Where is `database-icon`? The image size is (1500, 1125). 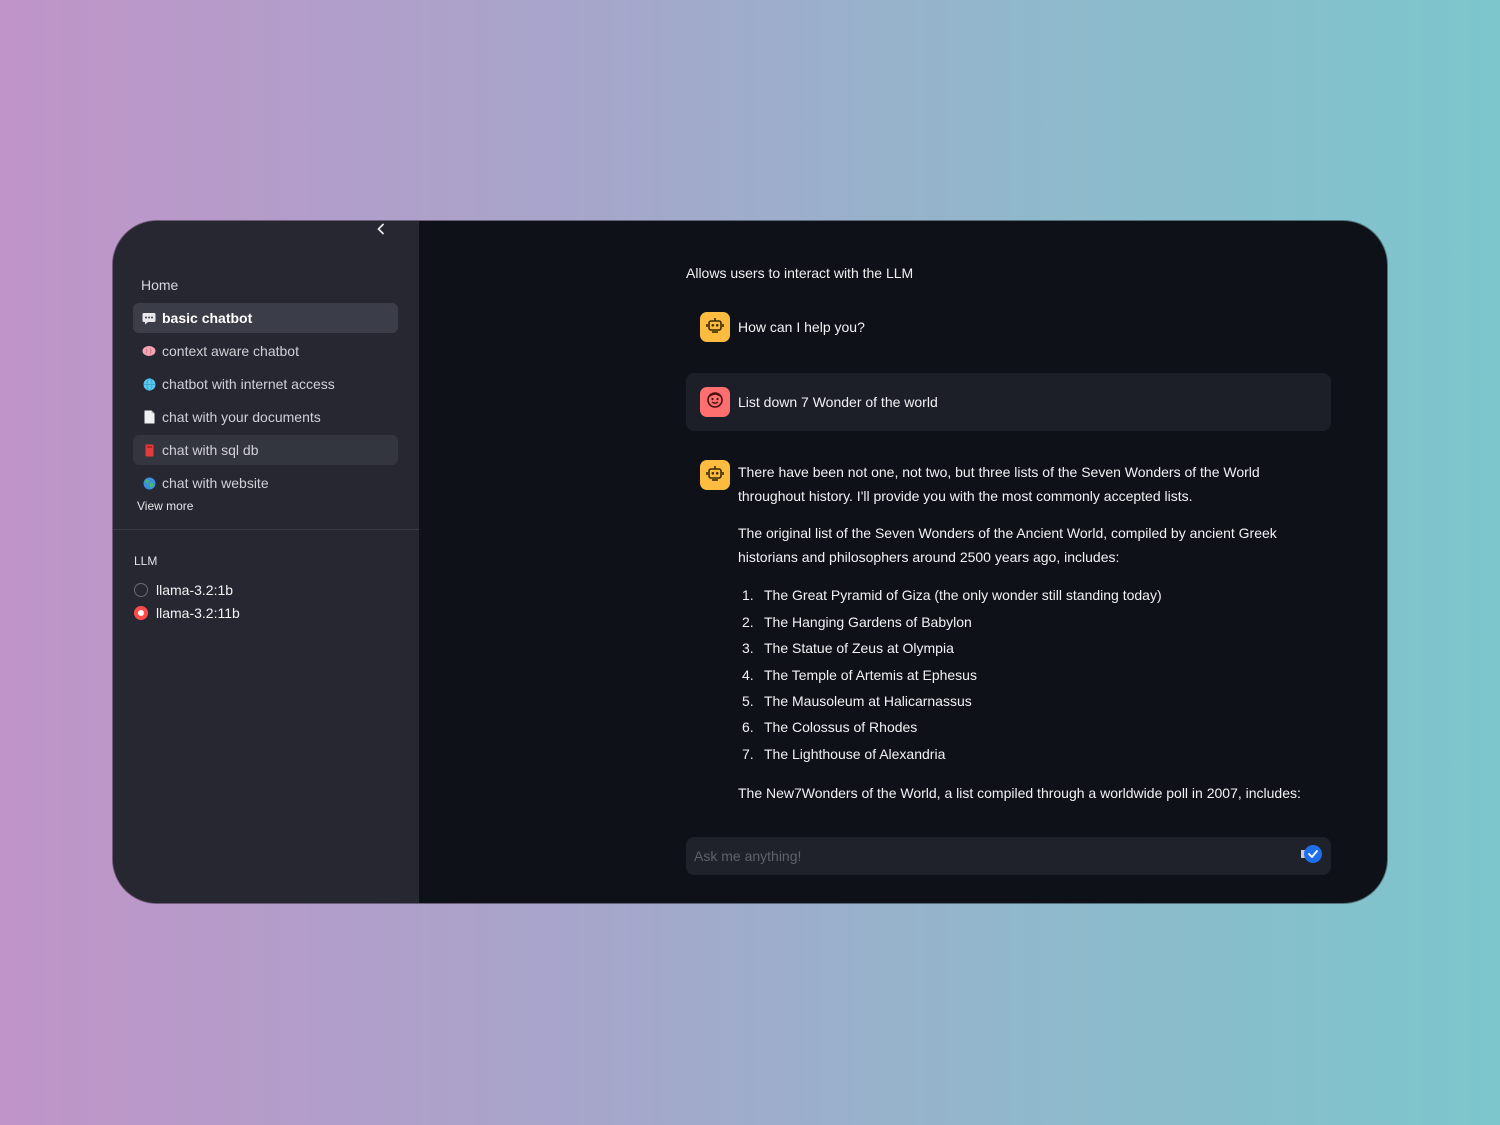 database-icon is located at coordinates (149, 450).